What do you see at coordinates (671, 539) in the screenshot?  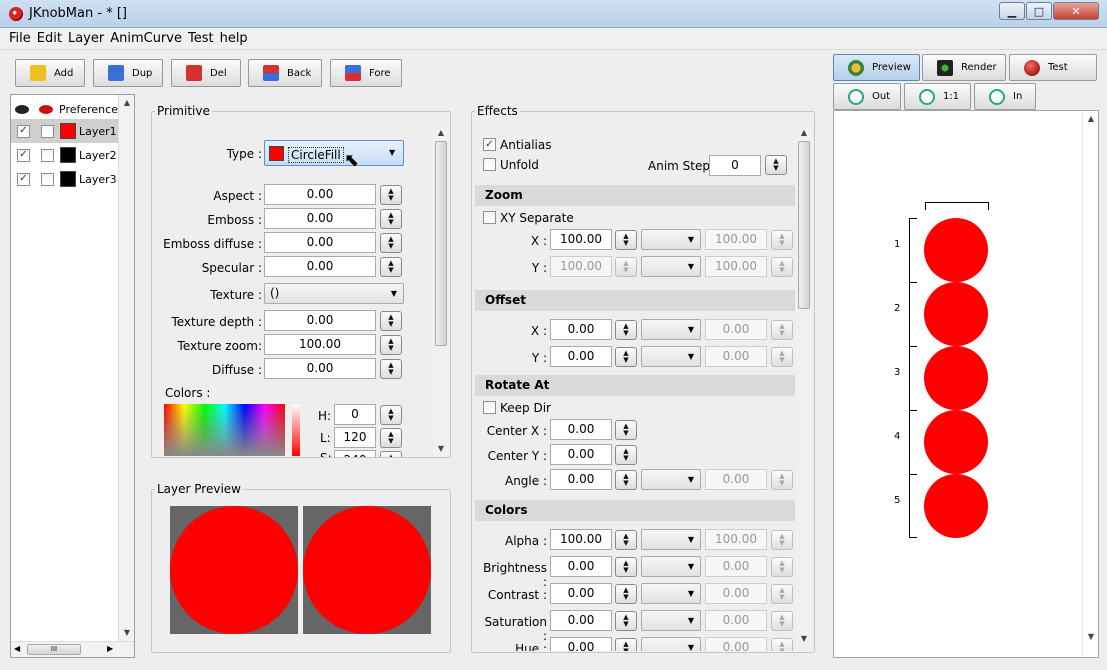 I see `alpha-curve-select: ▼` at bounding box center [671, 539].